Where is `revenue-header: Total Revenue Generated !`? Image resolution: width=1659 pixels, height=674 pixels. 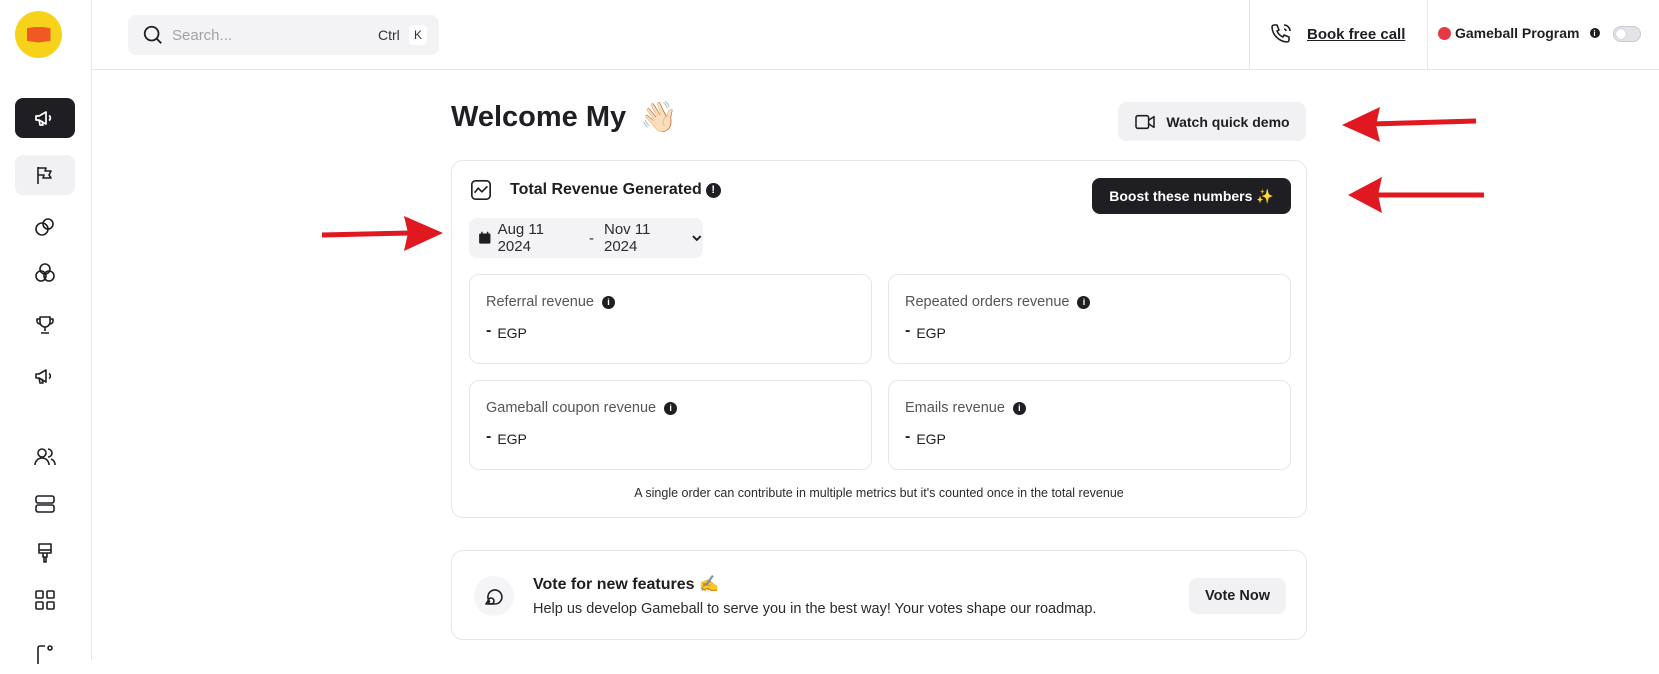
revenue-header: Total Revenue Generated ! is located at coordinates (595, 190).